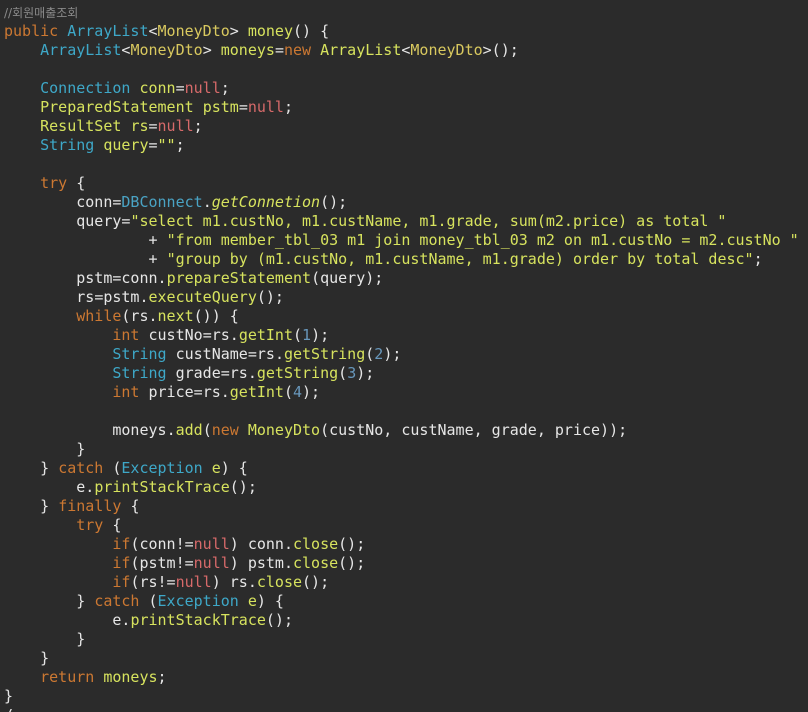 This screenshot has height=712, width=808. What do you see at coordinates (108, 31) in the screenshot?
I see `code-token-type: ArrayList` at bounding box center [108, 31].